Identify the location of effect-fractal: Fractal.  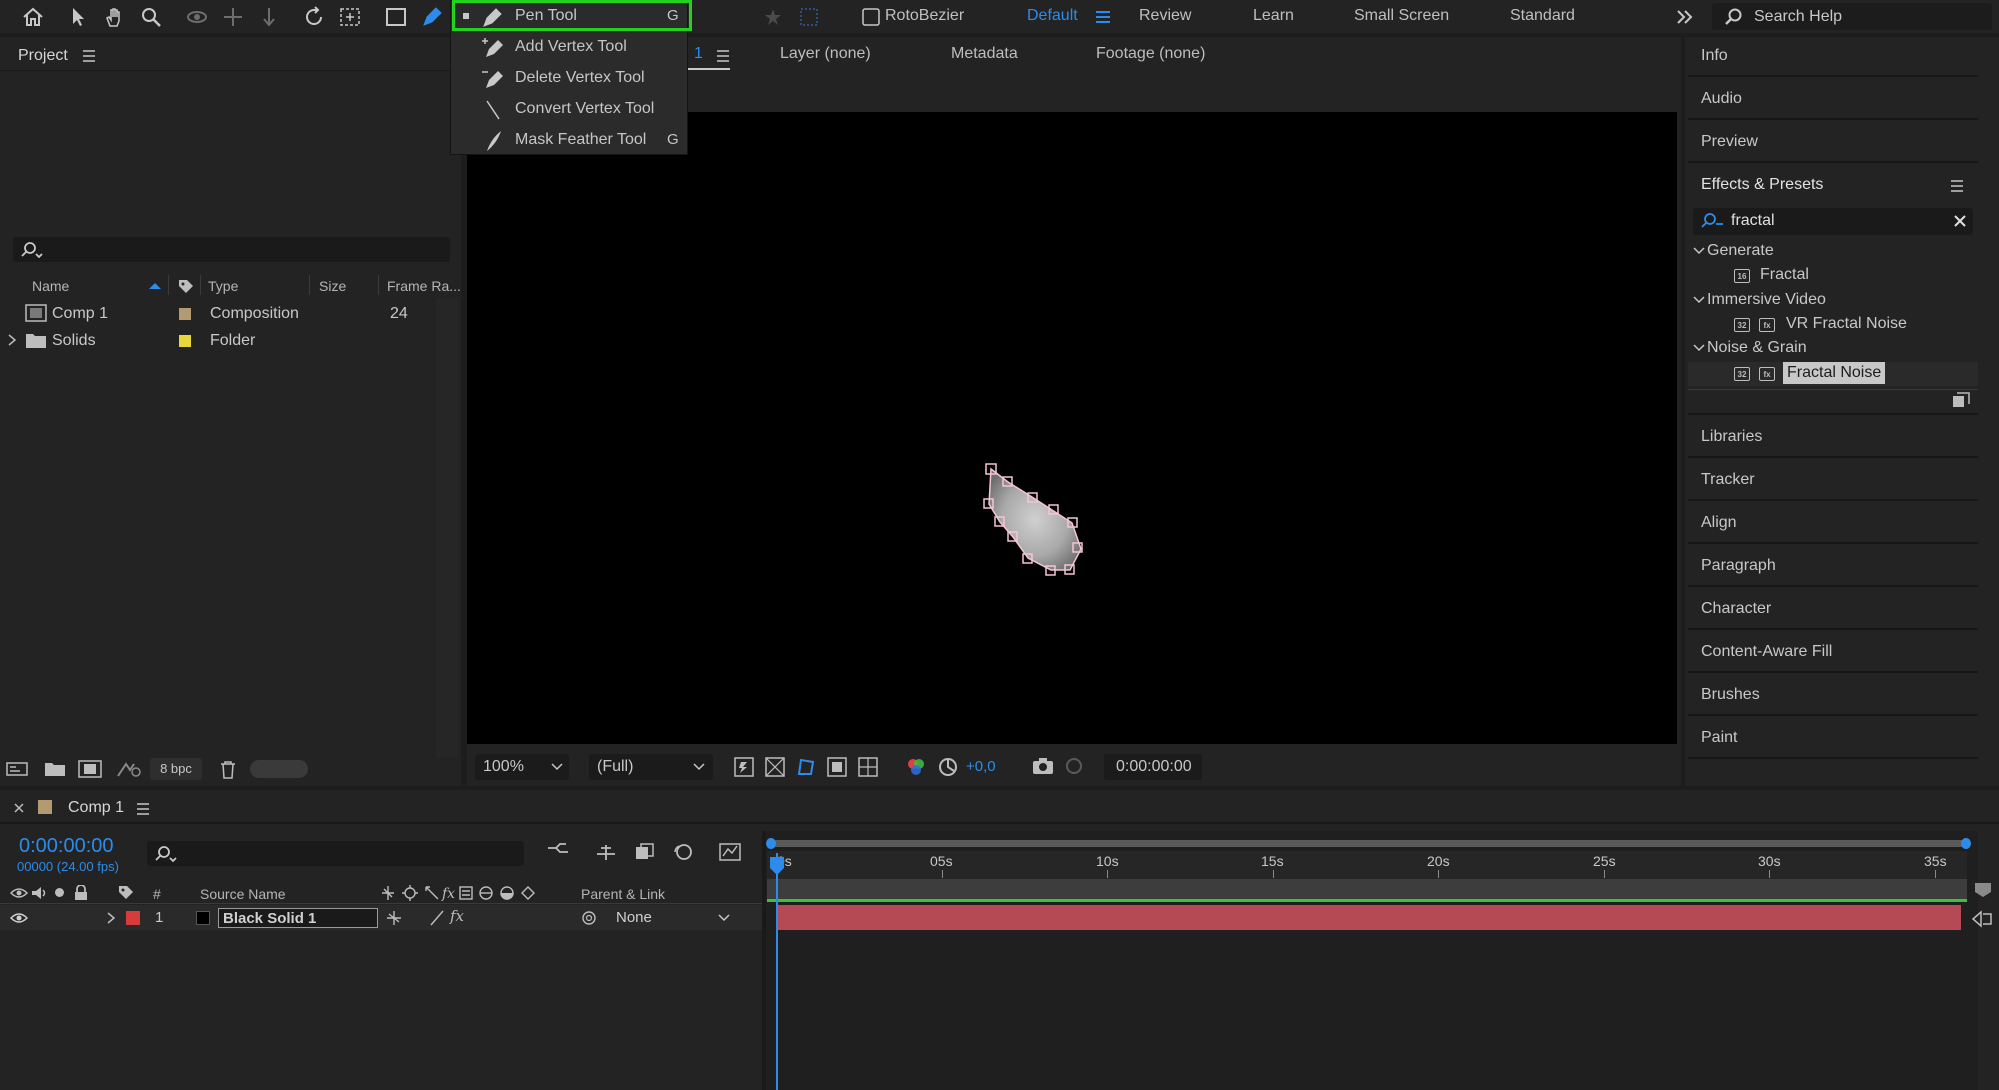
(1784, 275).